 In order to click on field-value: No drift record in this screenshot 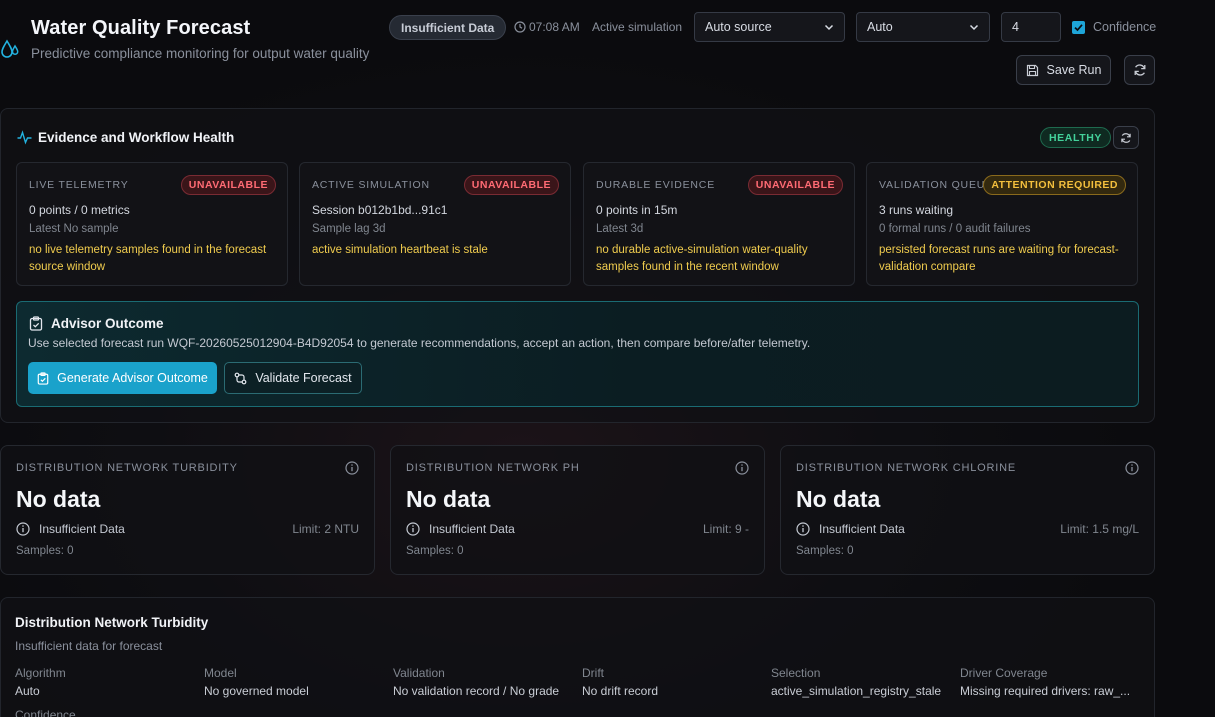, I will do `click(620, 691)`.